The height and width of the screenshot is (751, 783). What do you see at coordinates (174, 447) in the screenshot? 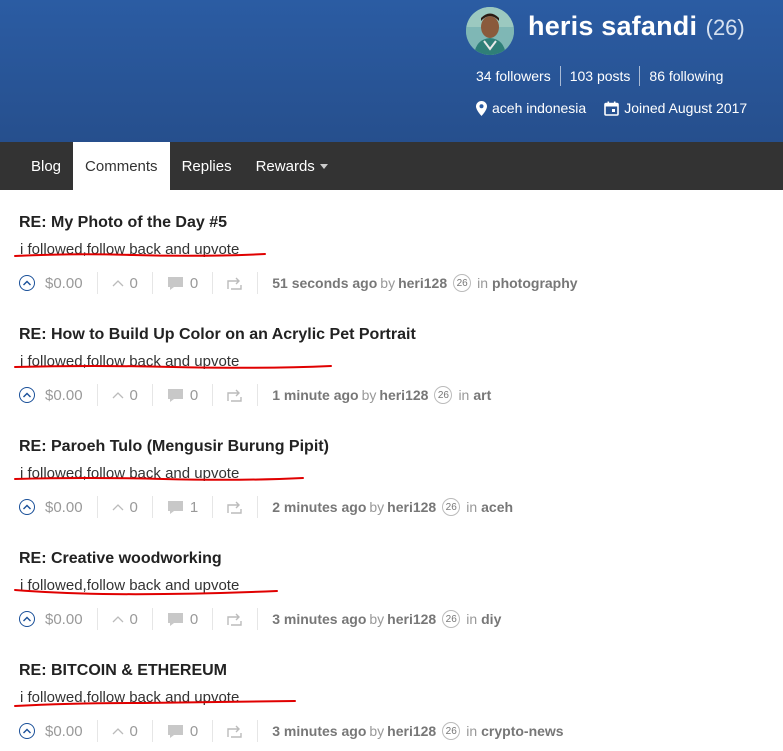
I see `comment-title: RE: Paroeh Tulo (Mengusir Burung Pipit)` at bounding box center [174, 447].